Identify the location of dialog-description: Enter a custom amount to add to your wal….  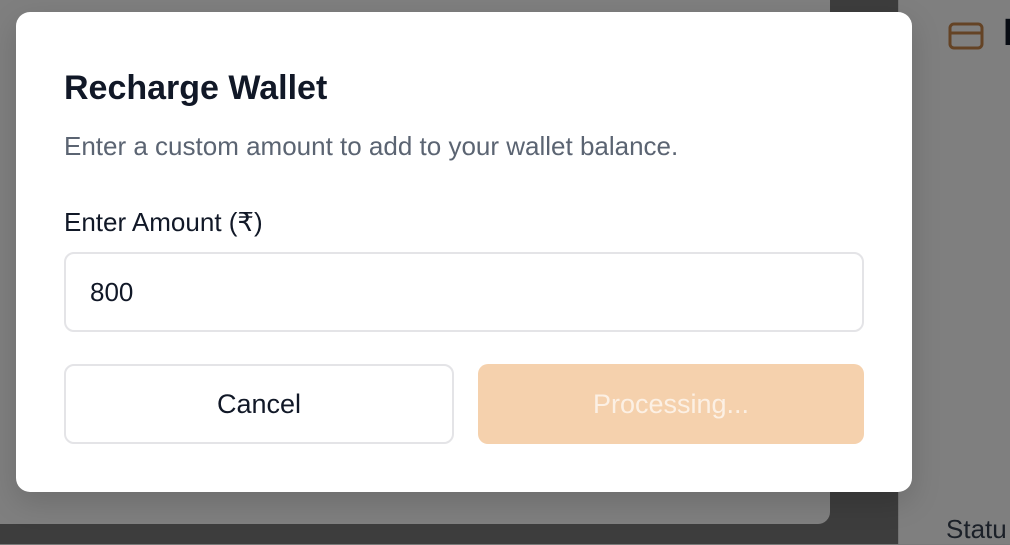
(371, 146).